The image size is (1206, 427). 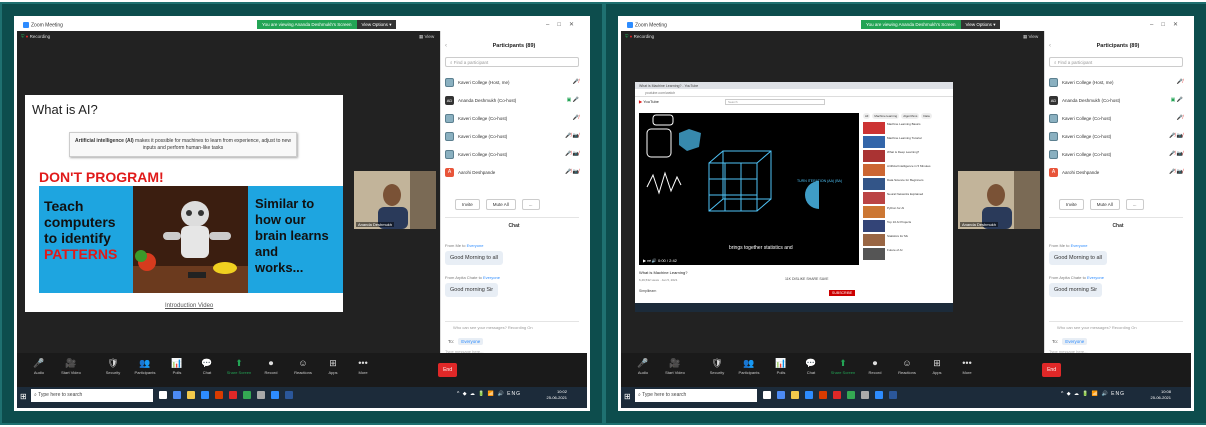 I want to click on intro-video-link: Introduction Video, so click(x=189, y=306).